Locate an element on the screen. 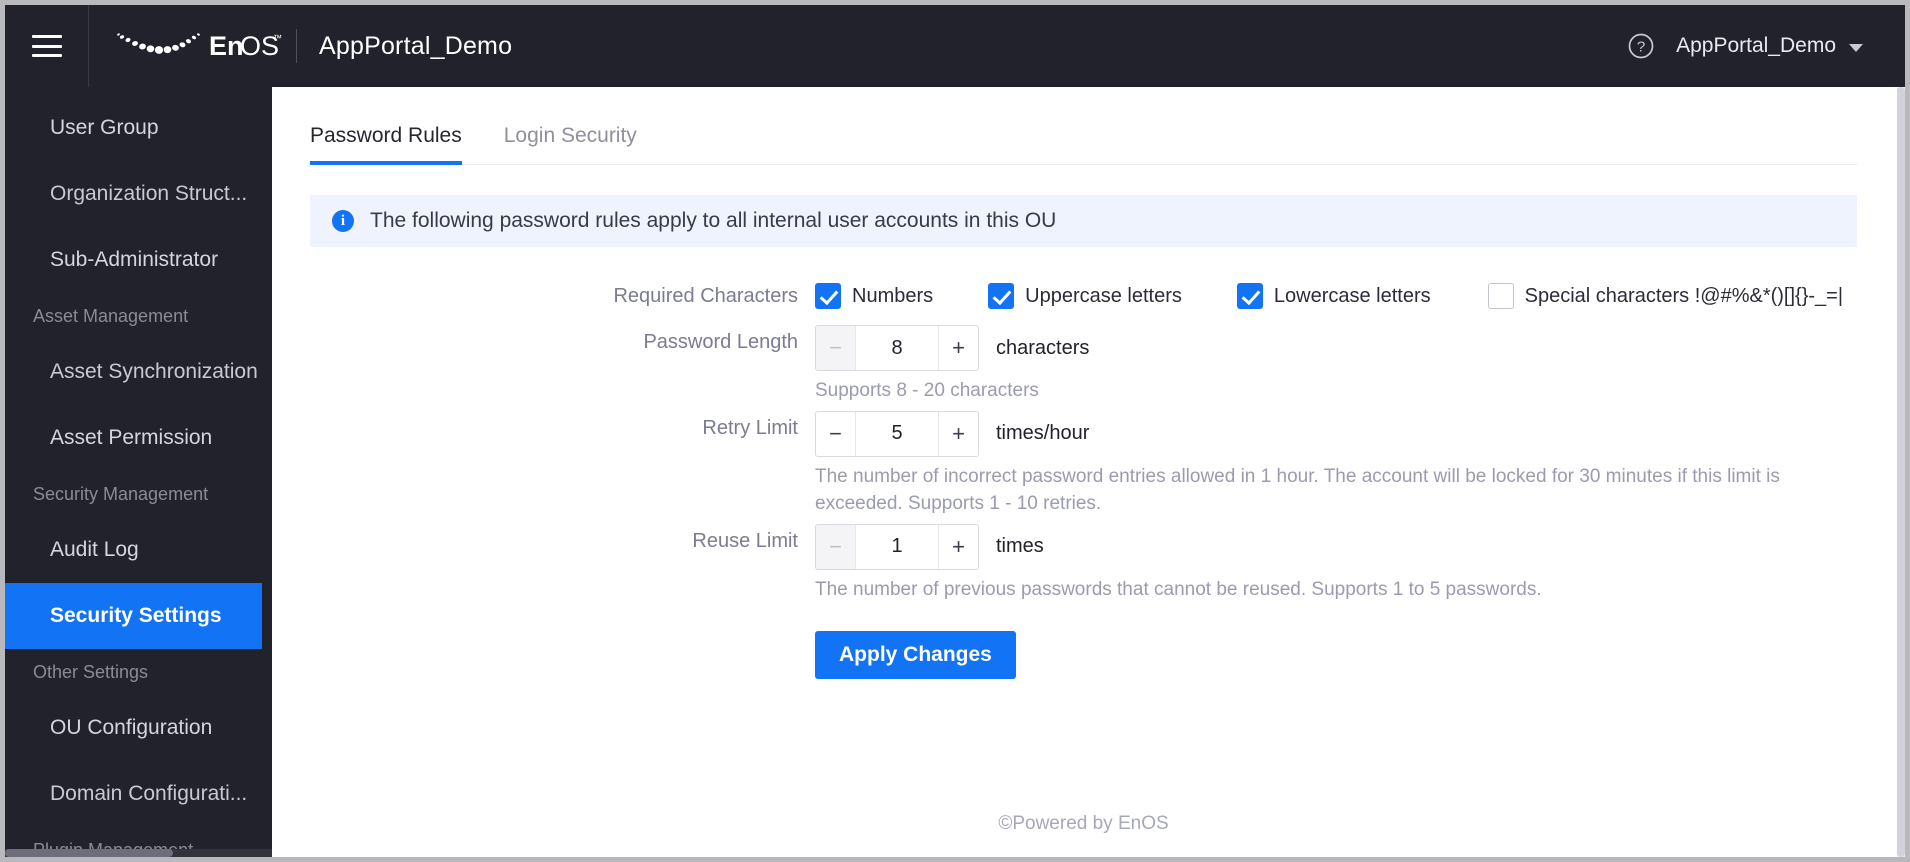  checkbox-uppercase-letters: Uppercase letters is located at coordinates (1085, 296).